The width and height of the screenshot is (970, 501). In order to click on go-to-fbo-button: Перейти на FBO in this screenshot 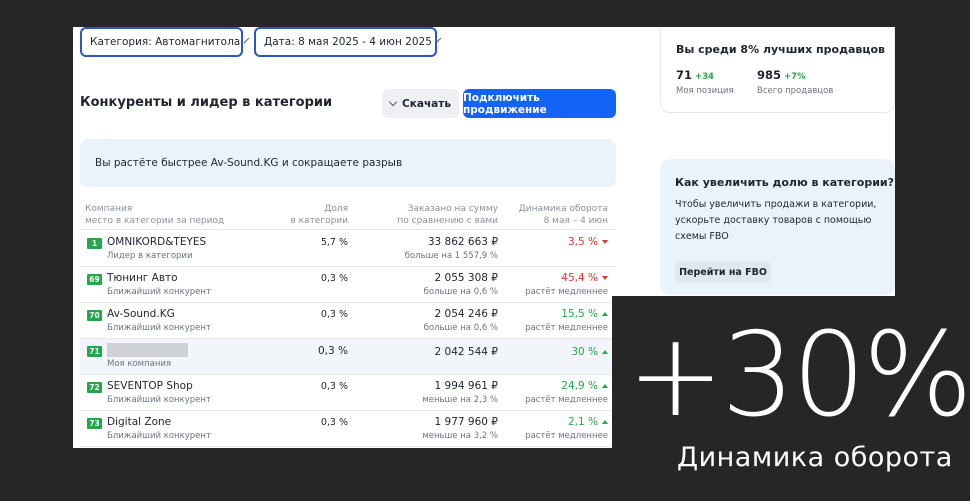, I will do `click(723, 272)`.